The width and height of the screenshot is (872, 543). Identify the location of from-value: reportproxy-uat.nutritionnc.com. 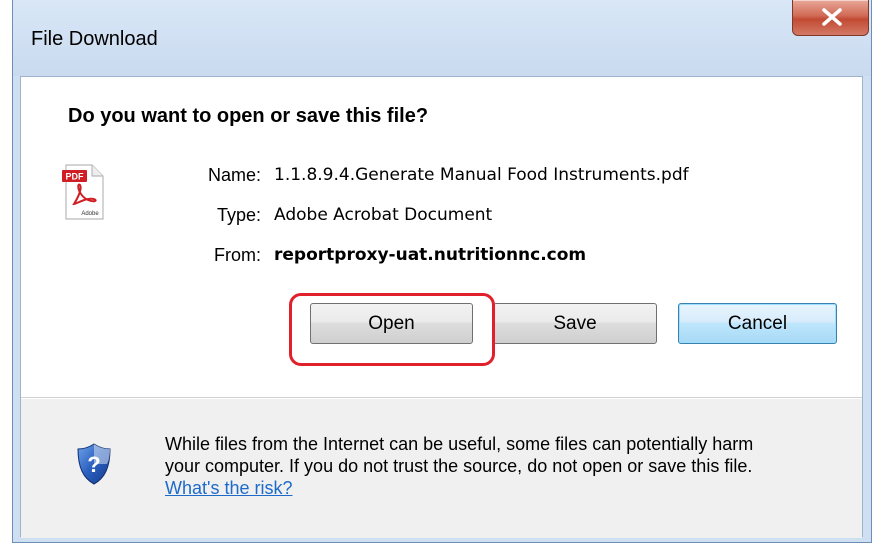
(430, 255).